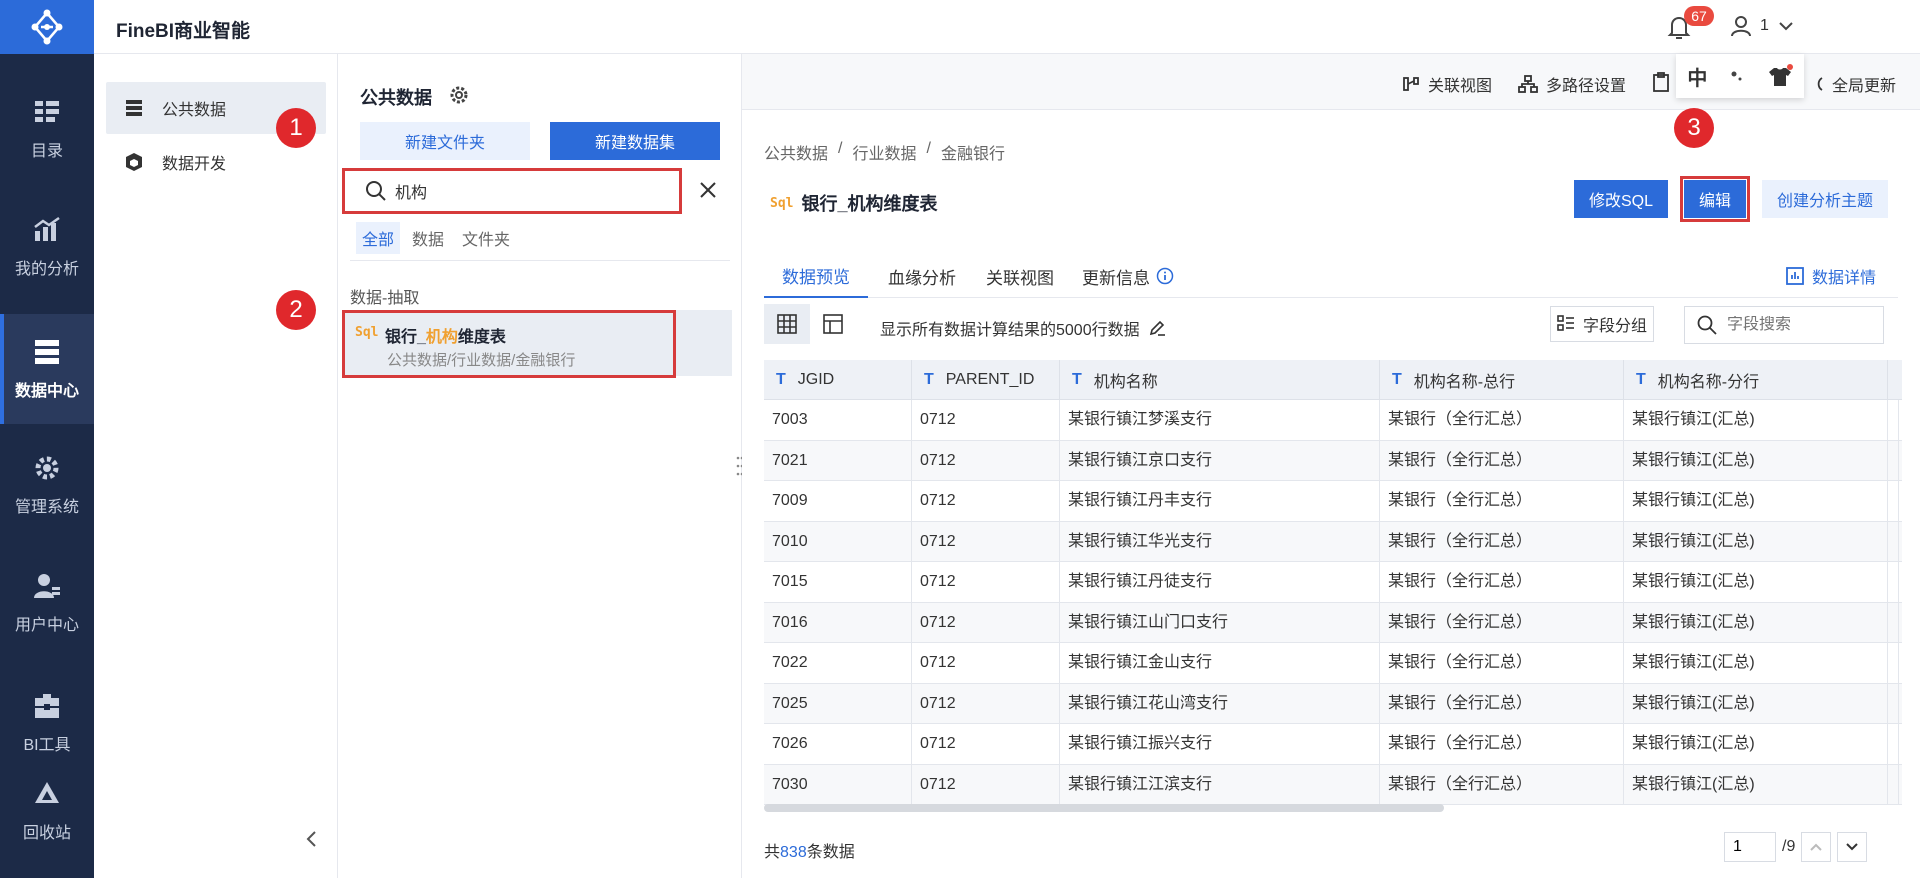 This screenshot has height=878, width=1920. Describe the element at coordinates (816, 276) in the screenshot. I see `tab-data-preview: 数据预览` at that location.